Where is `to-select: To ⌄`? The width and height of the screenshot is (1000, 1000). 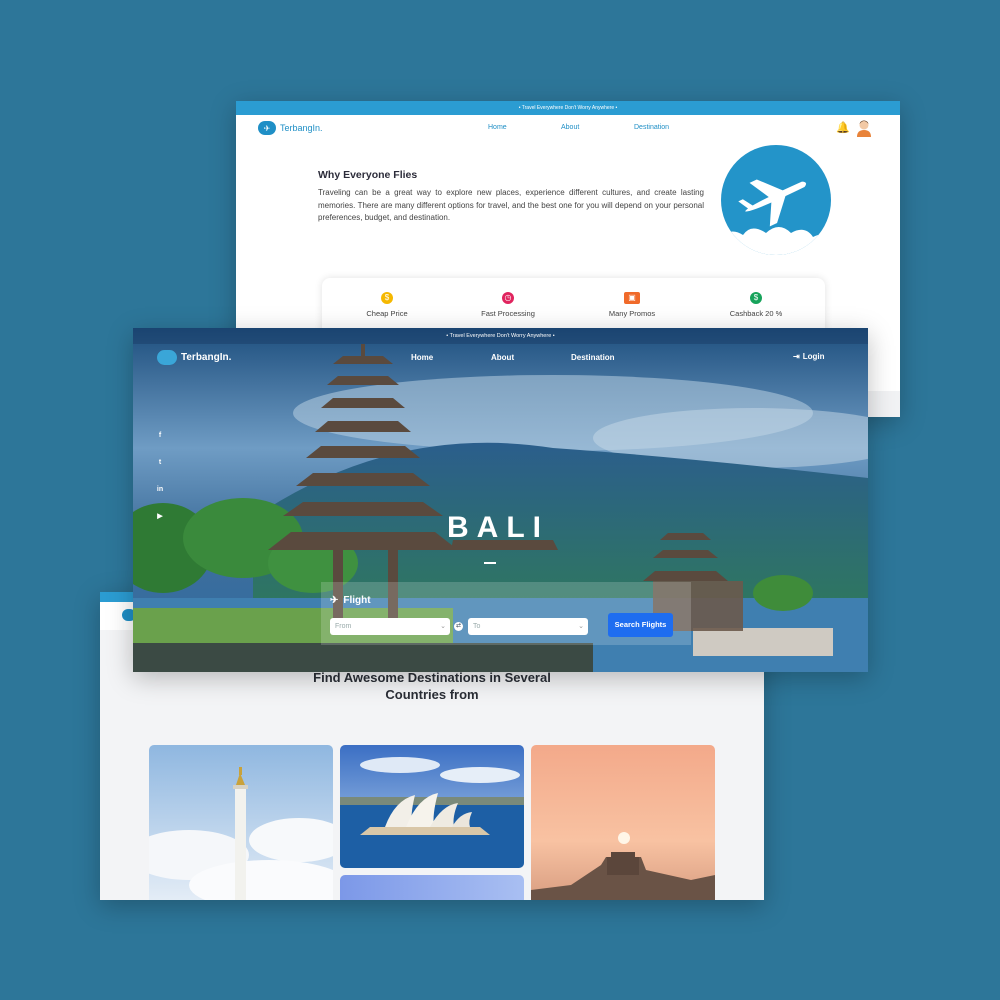
to-select: To ⌄ is located at coordinates (528, 626).